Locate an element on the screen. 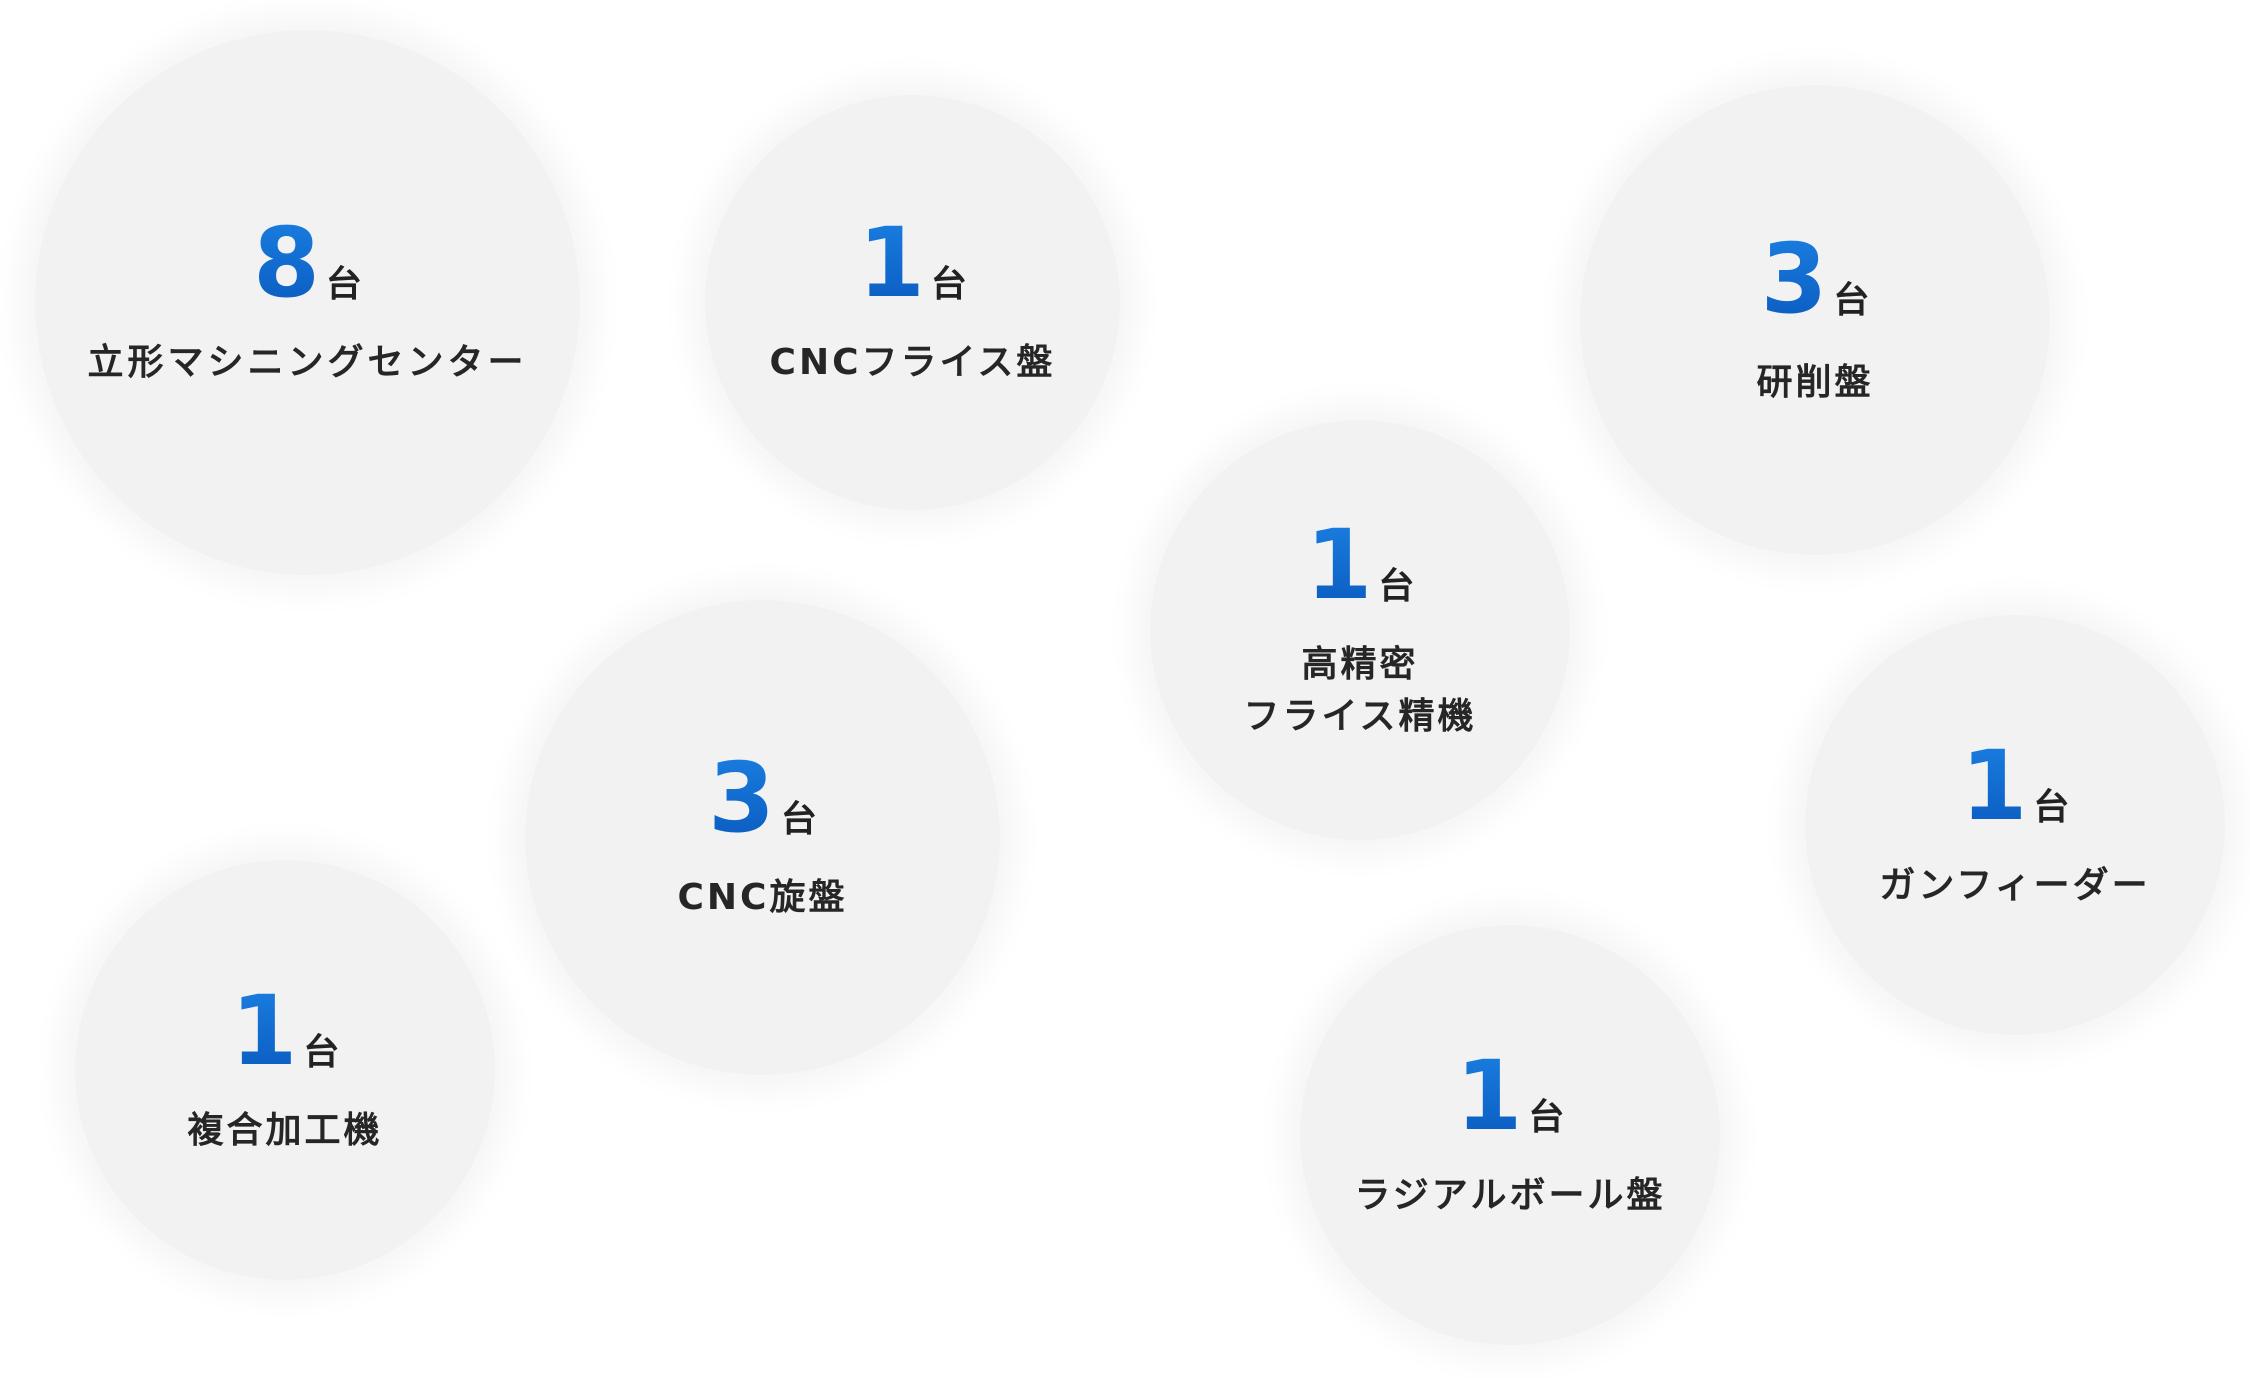 The width and height of the screenshot is (2250, 1378). machine-label: 高精密 フライス精機 is located at coordinates (1360, 691).